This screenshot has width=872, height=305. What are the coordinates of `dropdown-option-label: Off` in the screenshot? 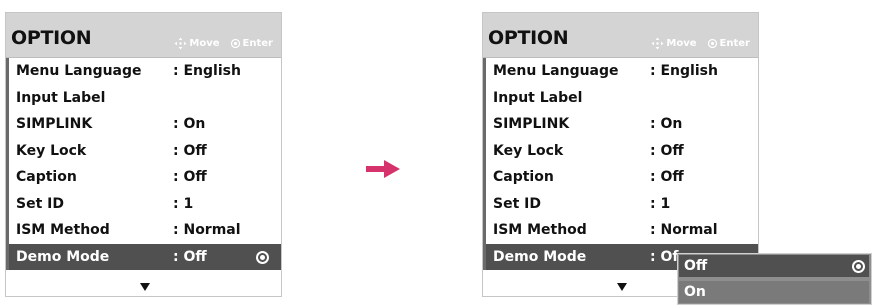 It's located at (696, 266).